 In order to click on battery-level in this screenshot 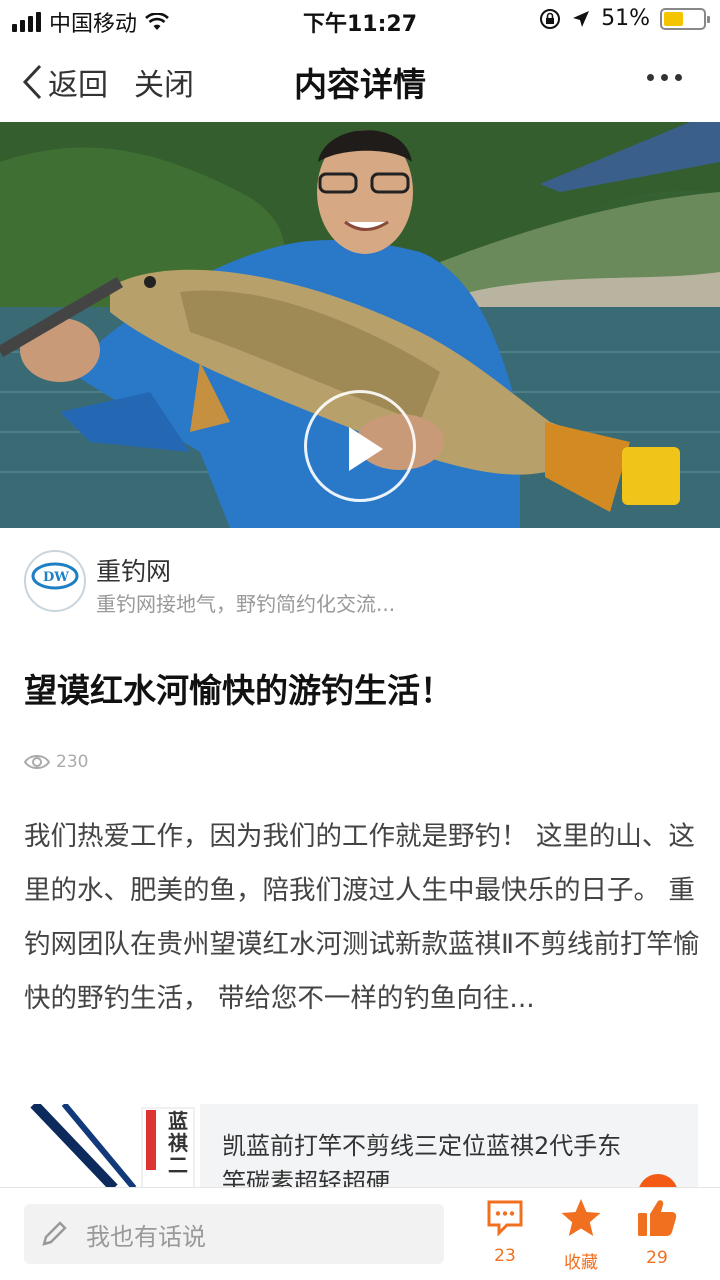, I will do `click(674, 18)`.